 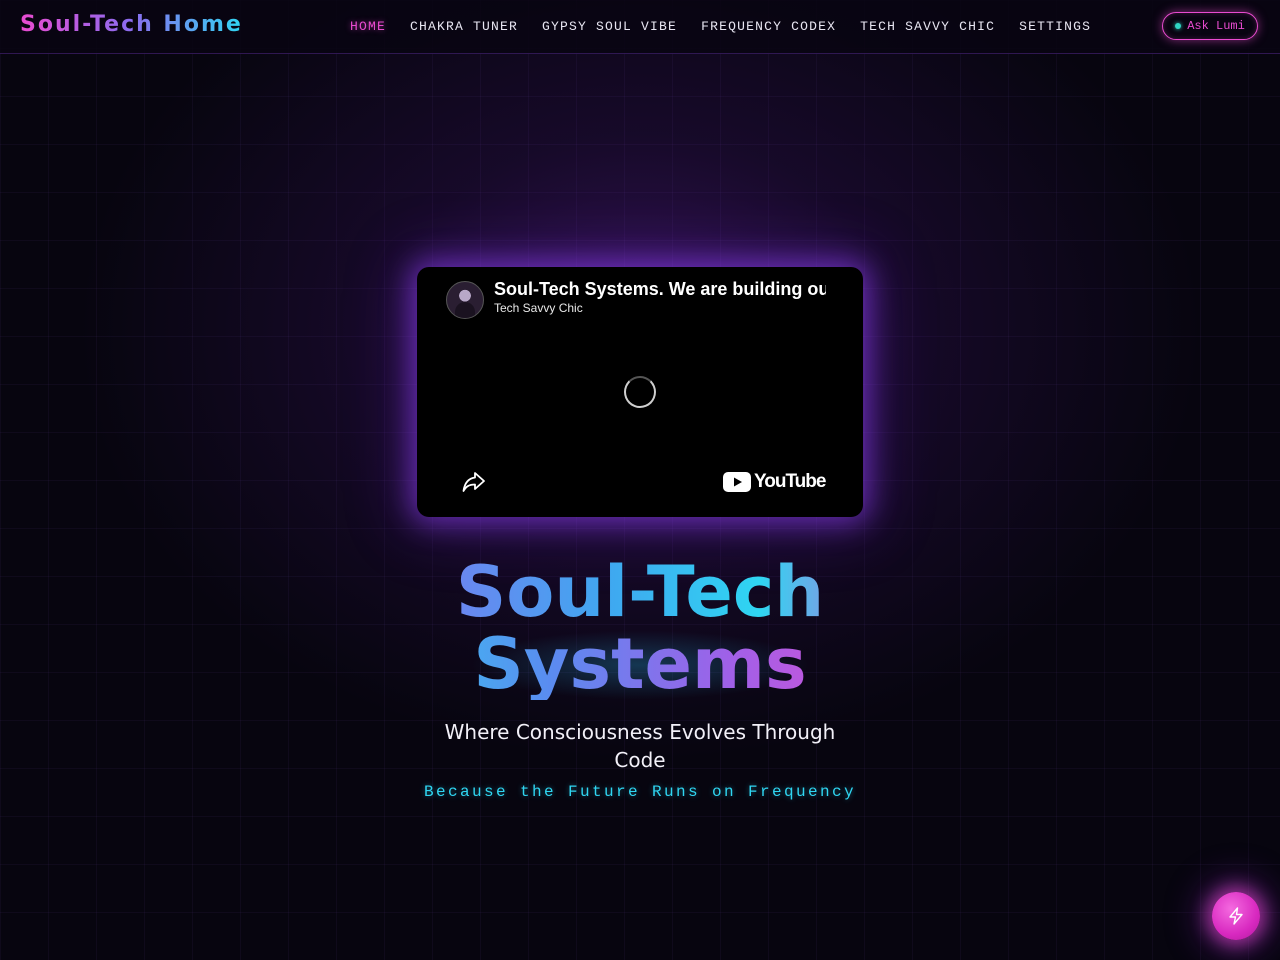 I want to click on lightning-fab-button, so click(x=1236, y=916).